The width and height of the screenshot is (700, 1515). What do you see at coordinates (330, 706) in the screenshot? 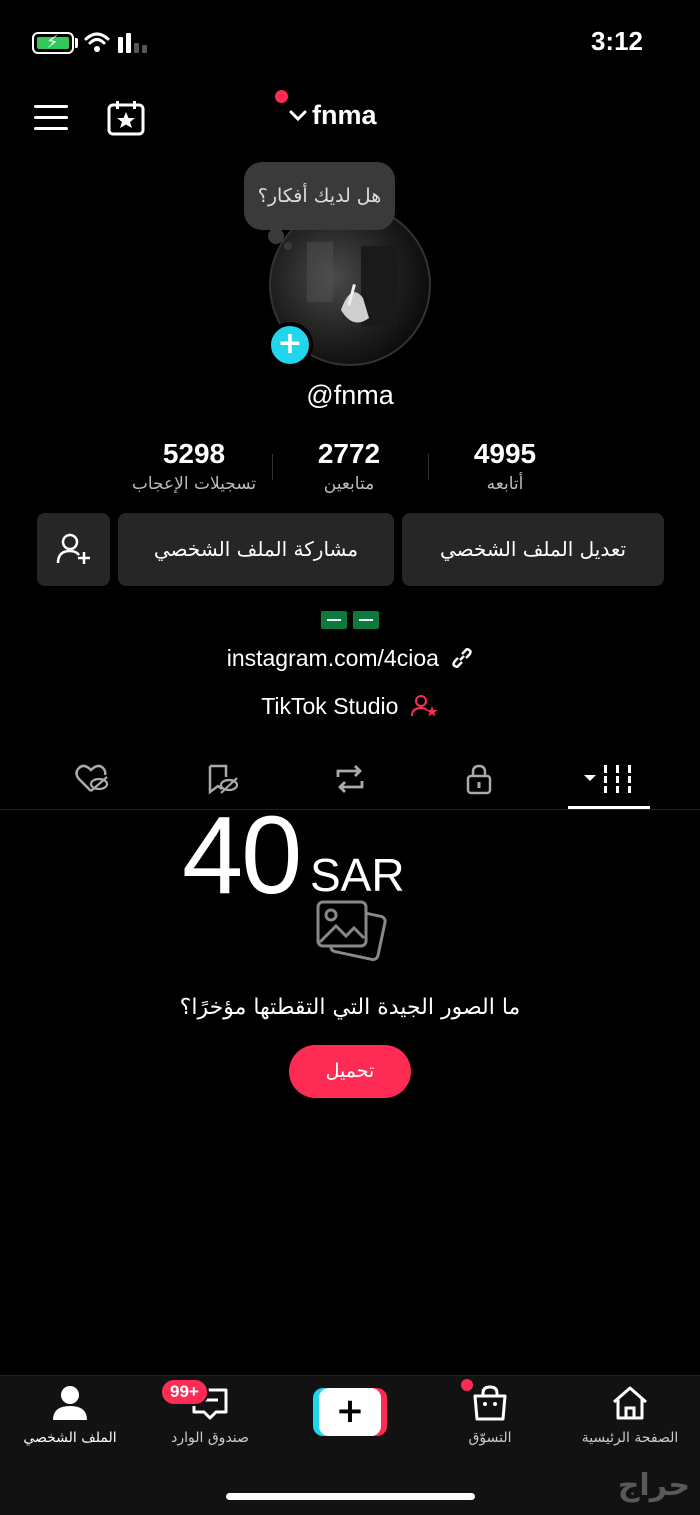
I see `tiktok-studio-text: TikTok Studio` at bounding box center [330, 706].